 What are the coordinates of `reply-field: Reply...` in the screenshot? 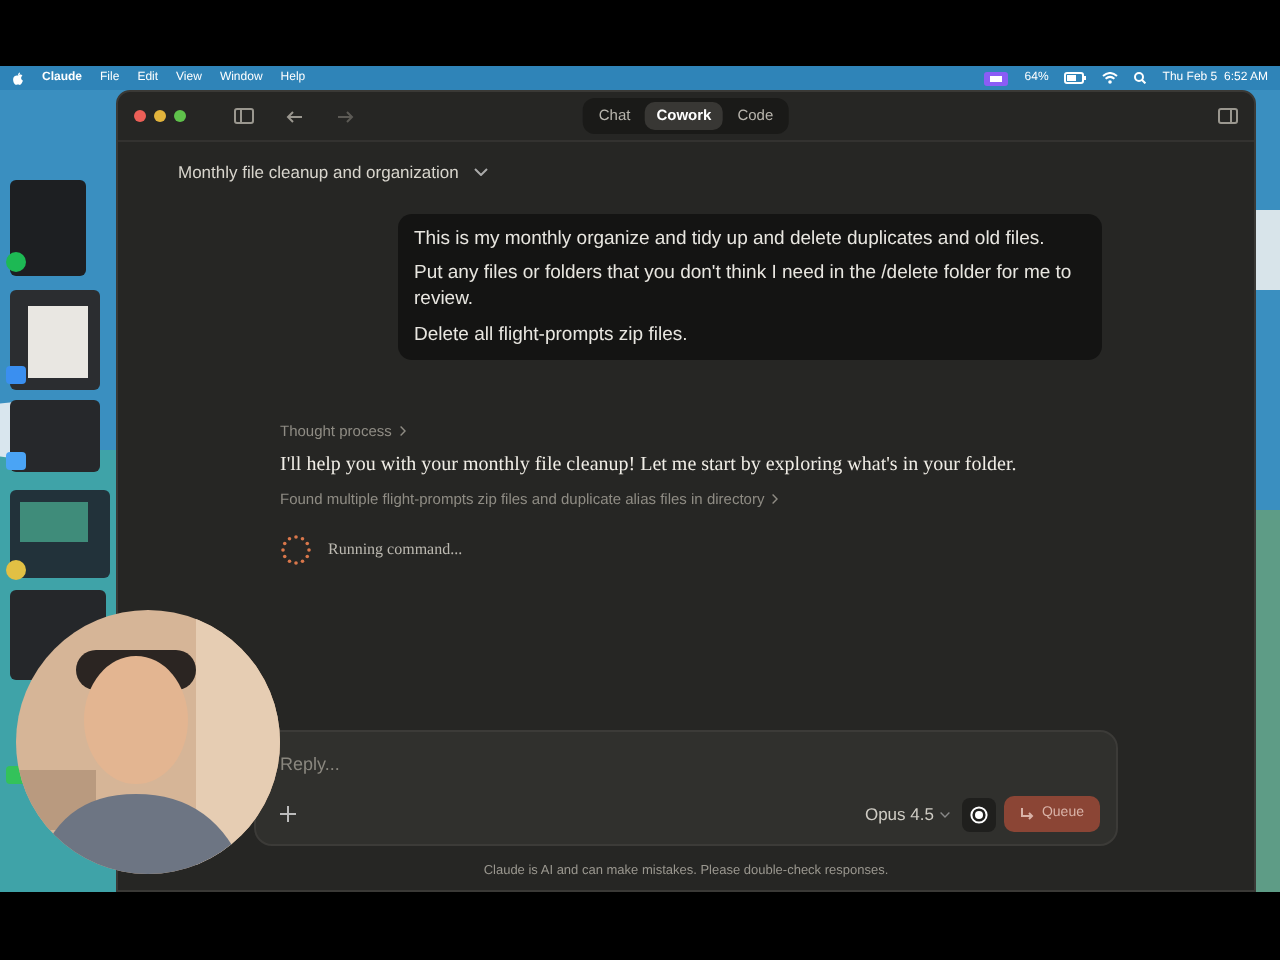 It's located at (400, 766).